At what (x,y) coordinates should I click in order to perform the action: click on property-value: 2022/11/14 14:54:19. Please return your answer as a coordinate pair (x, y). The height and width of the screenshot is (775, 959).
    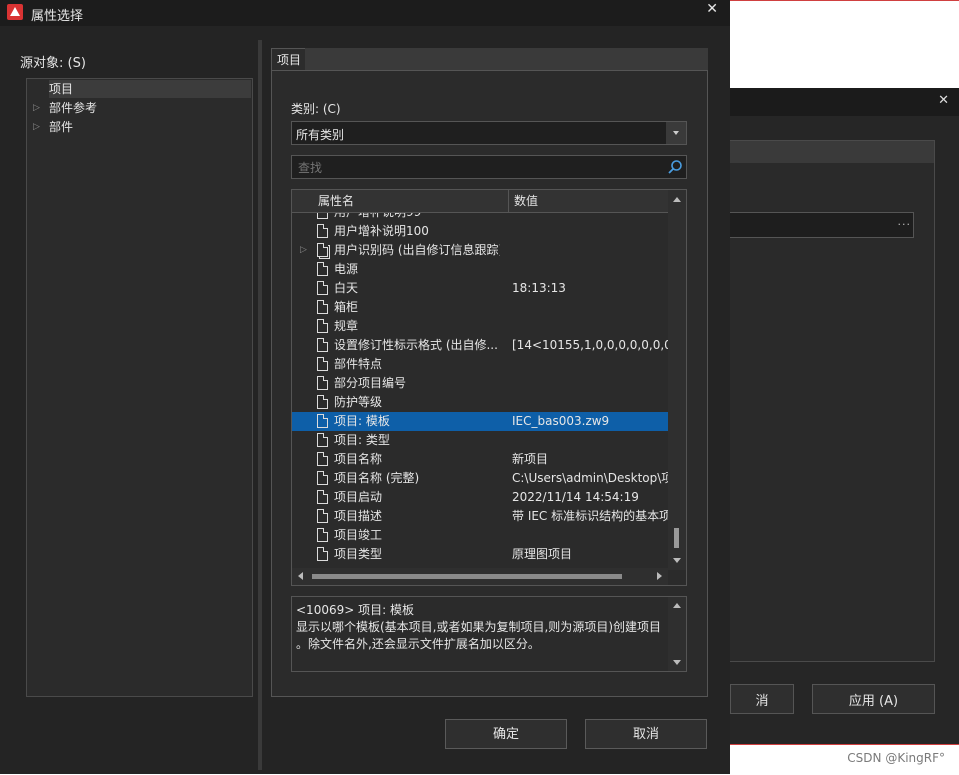
    Looking at the image, I should click on (575, 497).